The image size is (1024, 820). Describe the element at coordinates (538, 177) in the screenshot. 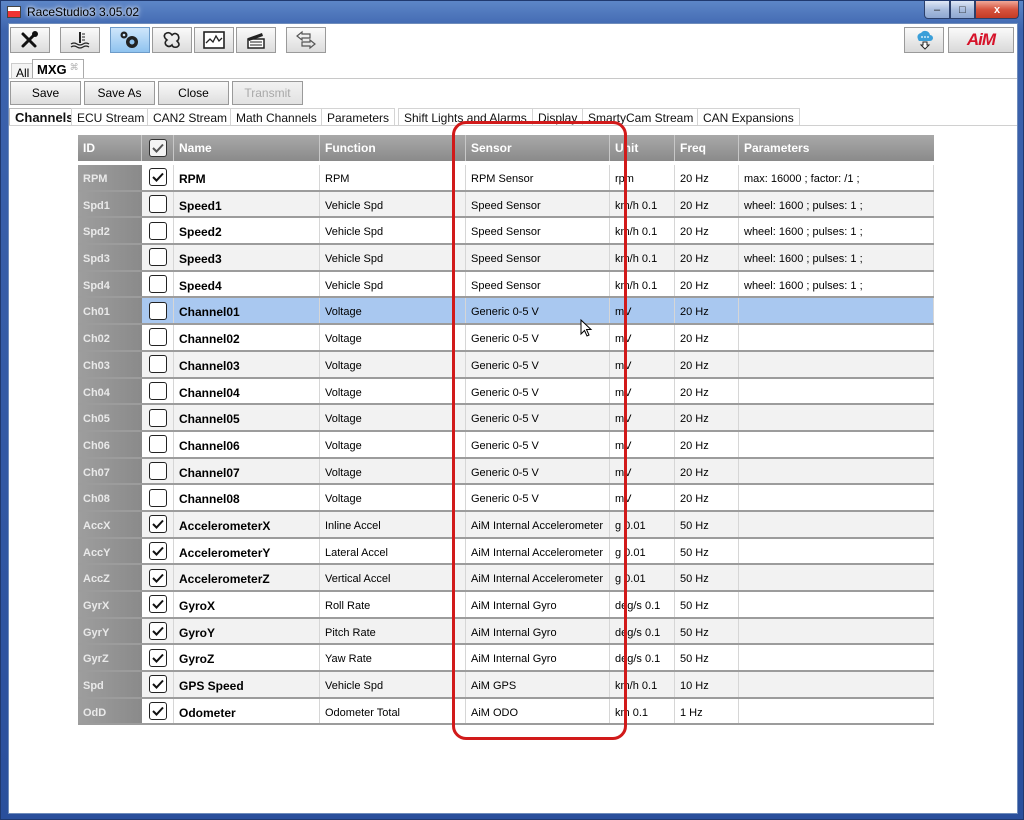

I see `channel-sensor: RPM Sensor` at that location.